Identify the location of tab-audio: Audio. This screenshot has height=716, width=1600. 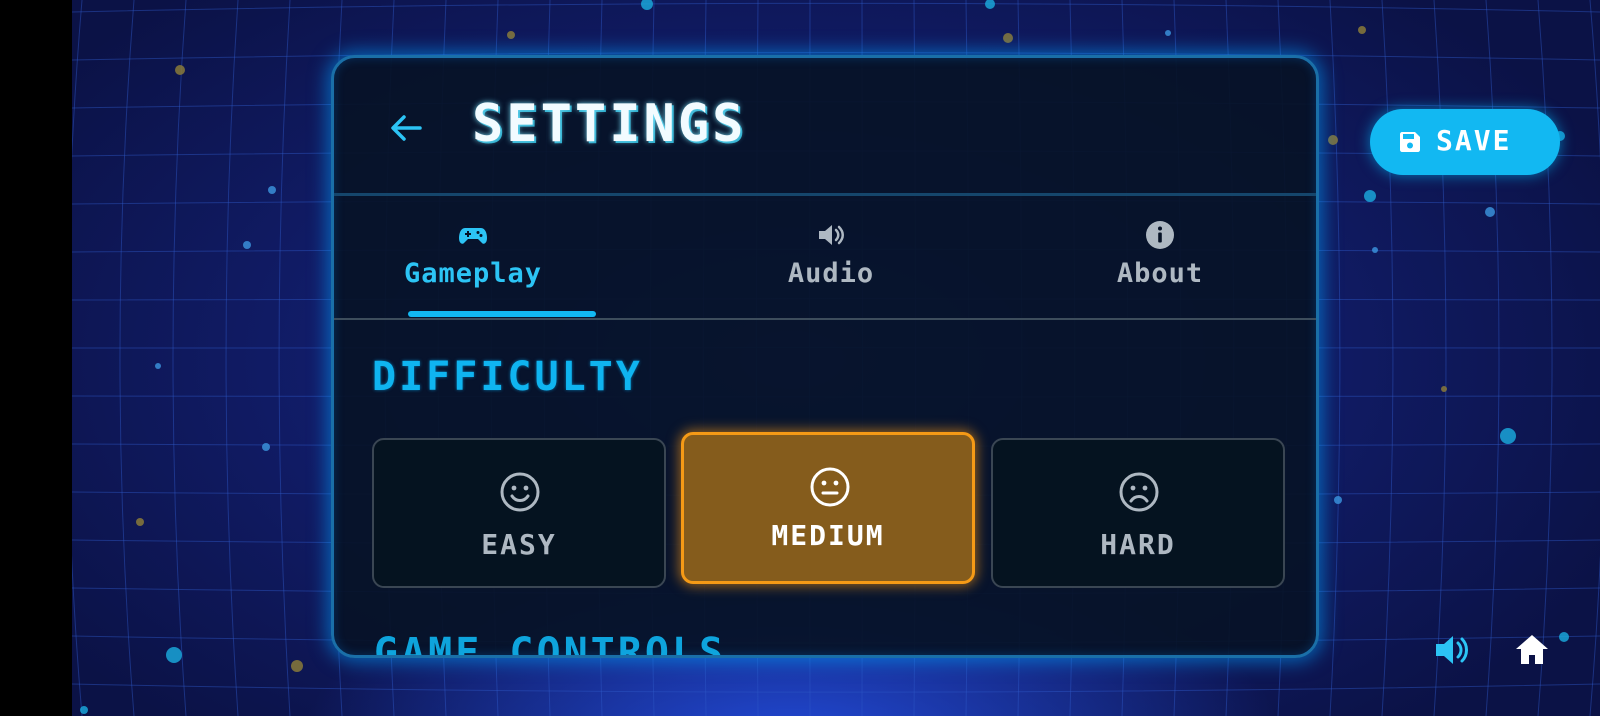
(831, 257).